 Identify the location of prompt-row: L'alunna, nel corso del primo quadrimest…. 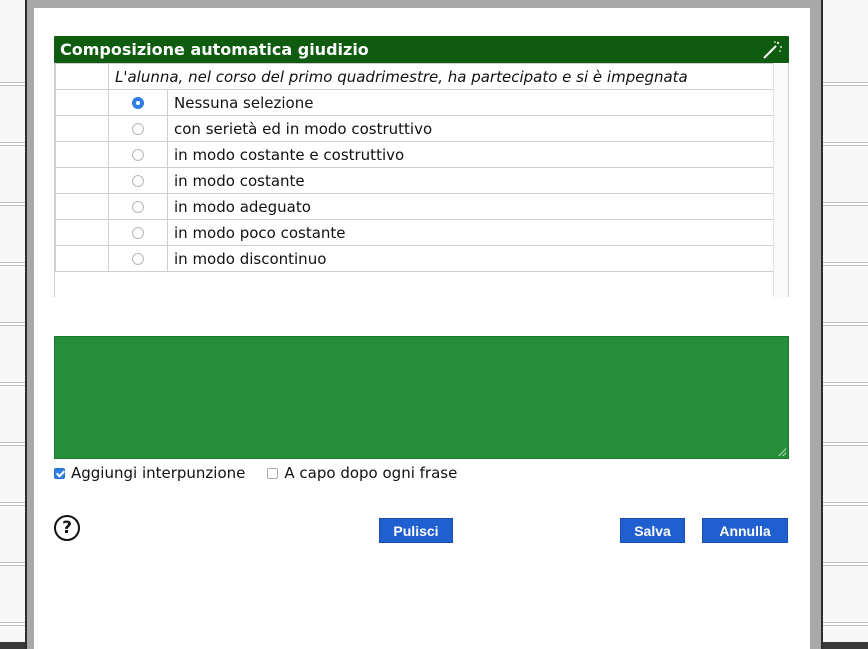
(414, 76).